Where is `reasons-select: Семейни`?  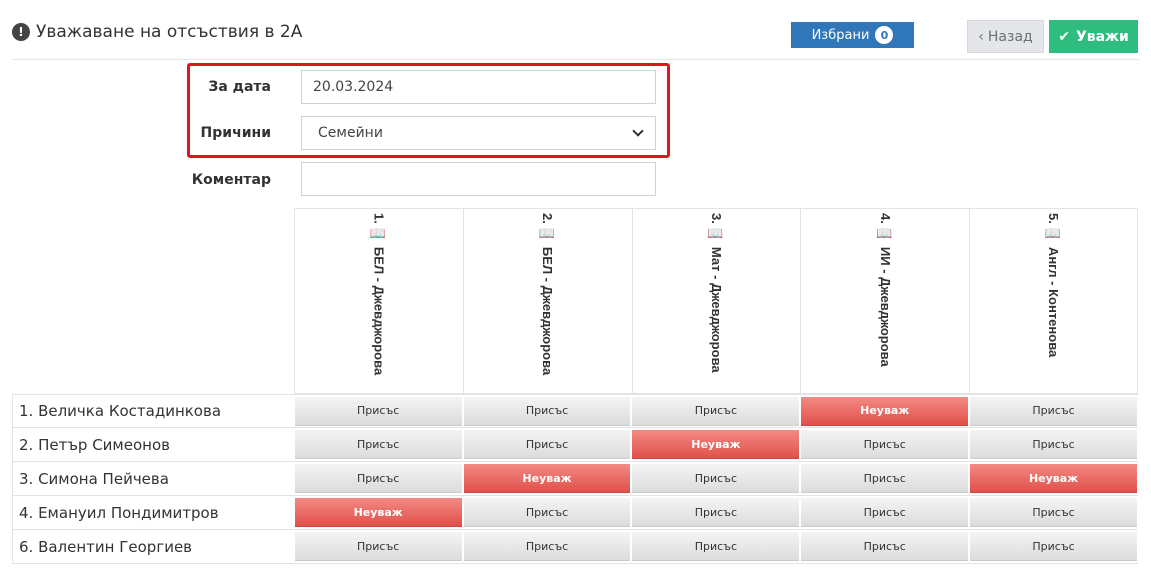 reasons-select: Семейни is located at coordinates (478, 133).